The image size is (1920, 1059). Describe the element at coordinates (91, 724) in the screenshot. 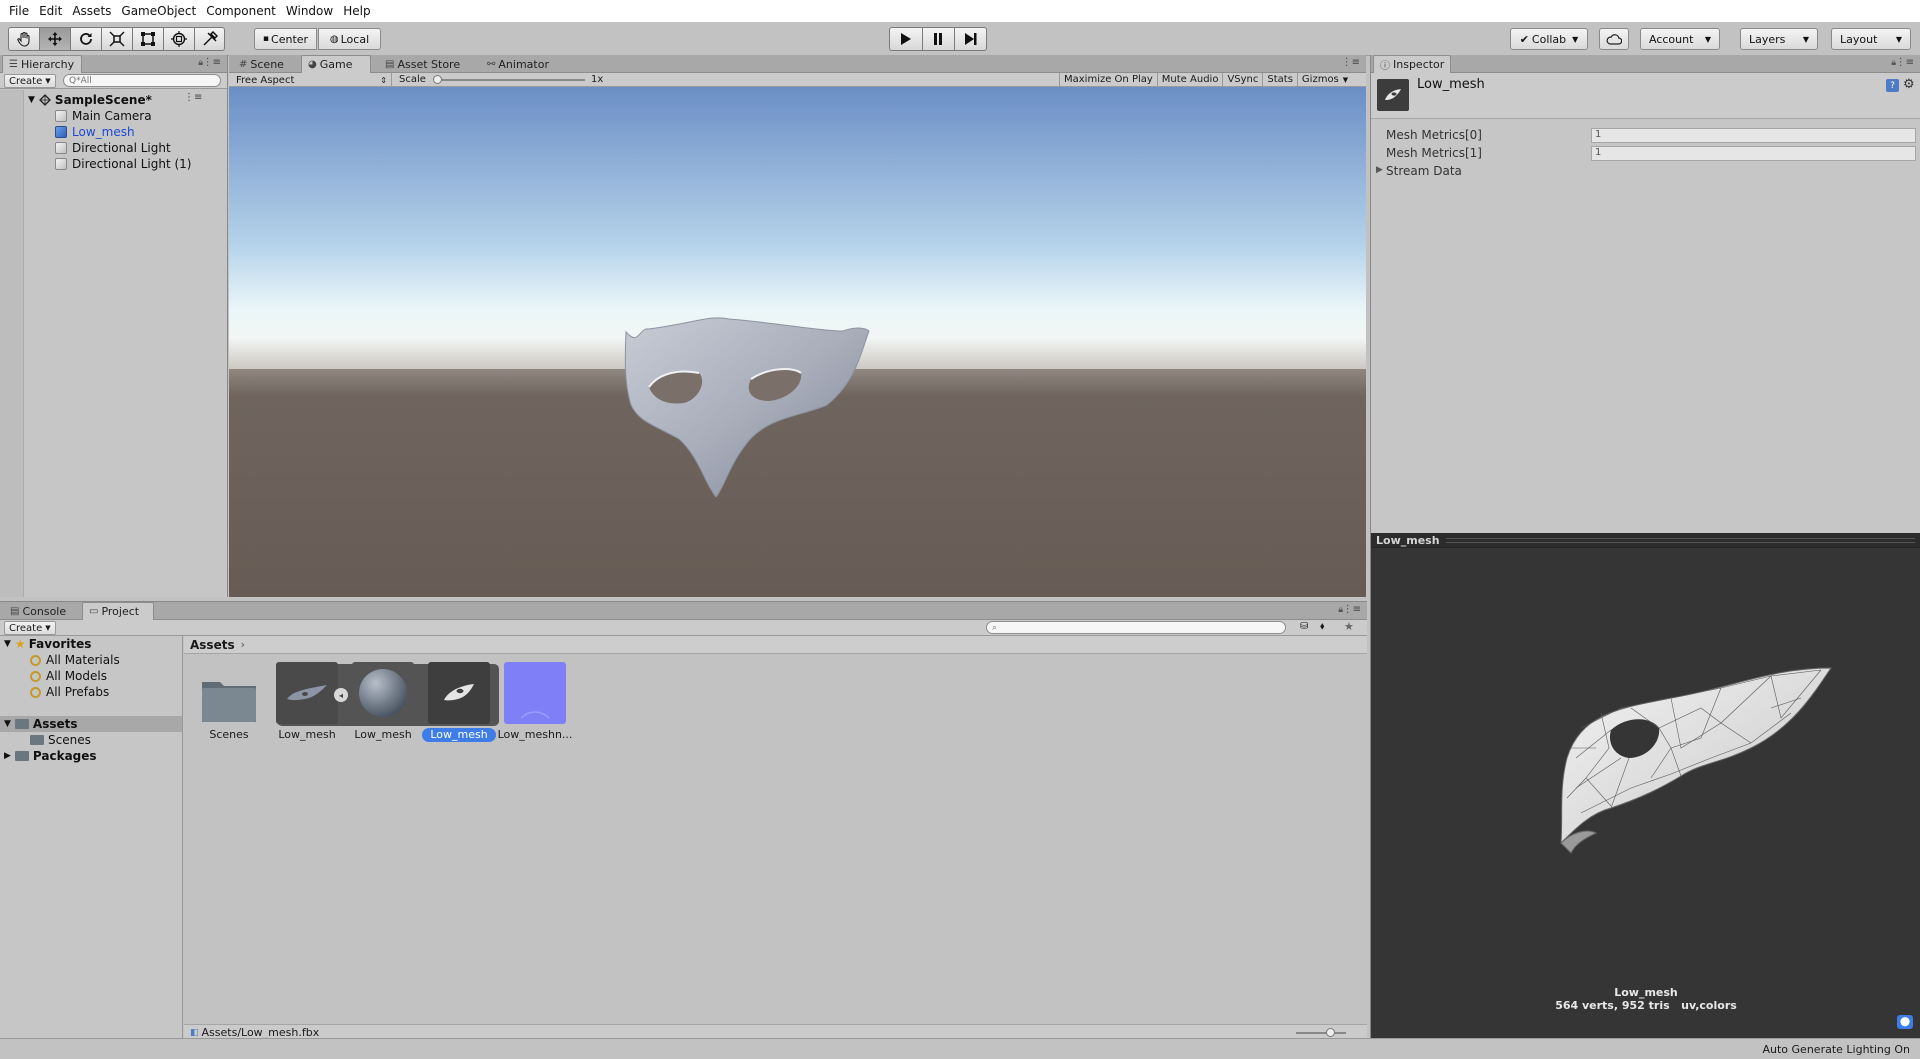

I see `assets-row: ▼ Assets` at that location.